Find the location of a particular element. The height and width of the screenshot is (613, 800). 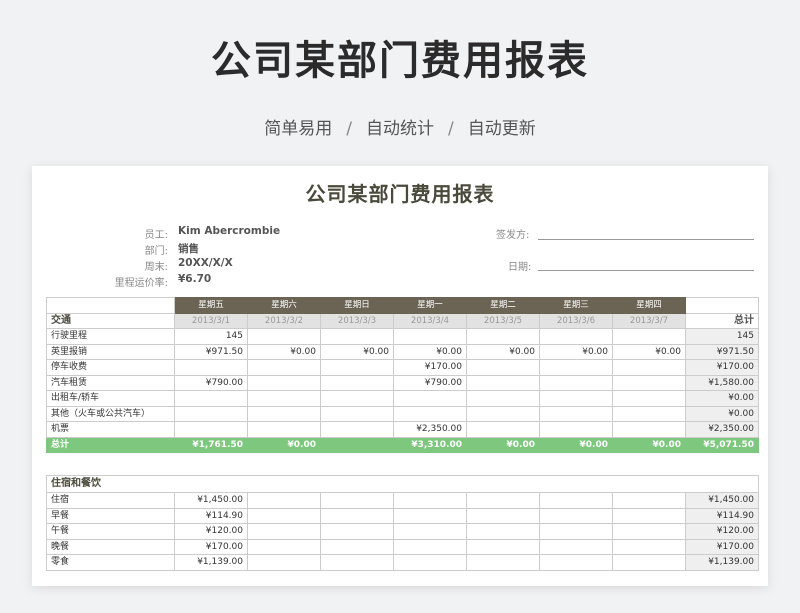

table-cell: ¥114.90 is located at coordinates (211, 515).